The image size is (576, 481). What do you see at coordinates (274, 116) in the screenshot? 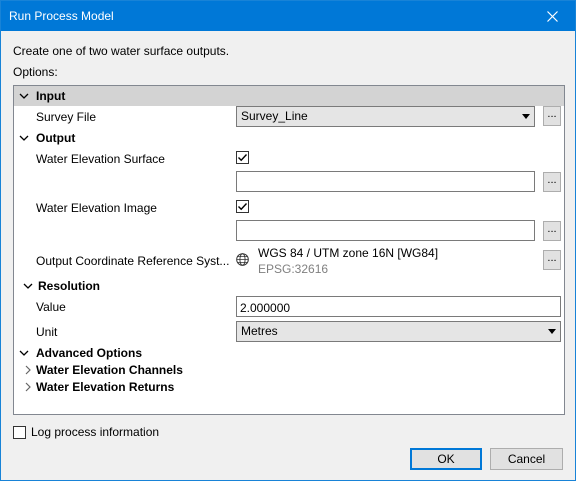
I see `survey-file-value: Survey_Line` at bounding box center [274, 116].